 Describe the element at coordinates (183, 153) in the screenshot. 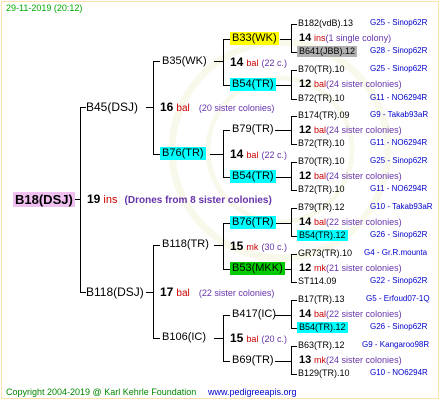

I see `gen2-queen: B76(TR)` at that location.